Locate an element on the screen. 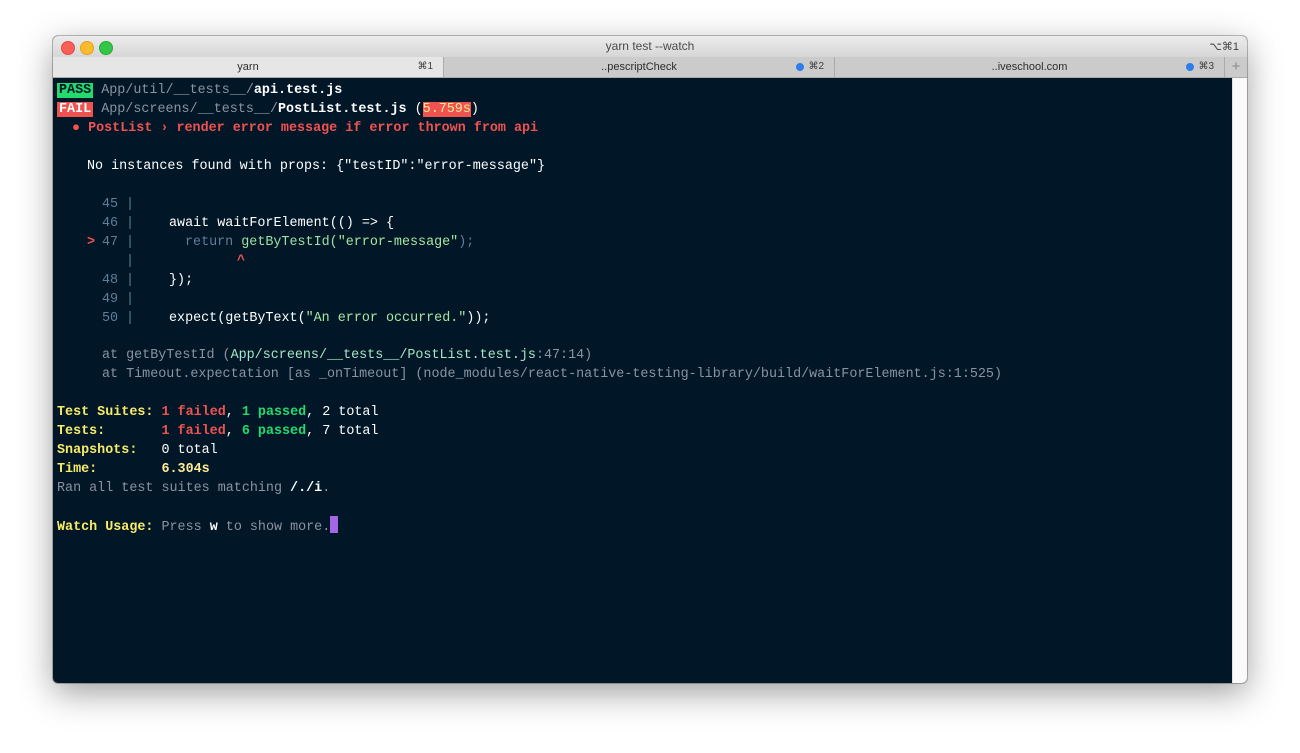  total-count: , 7 total is located at coordinates (342, 431).